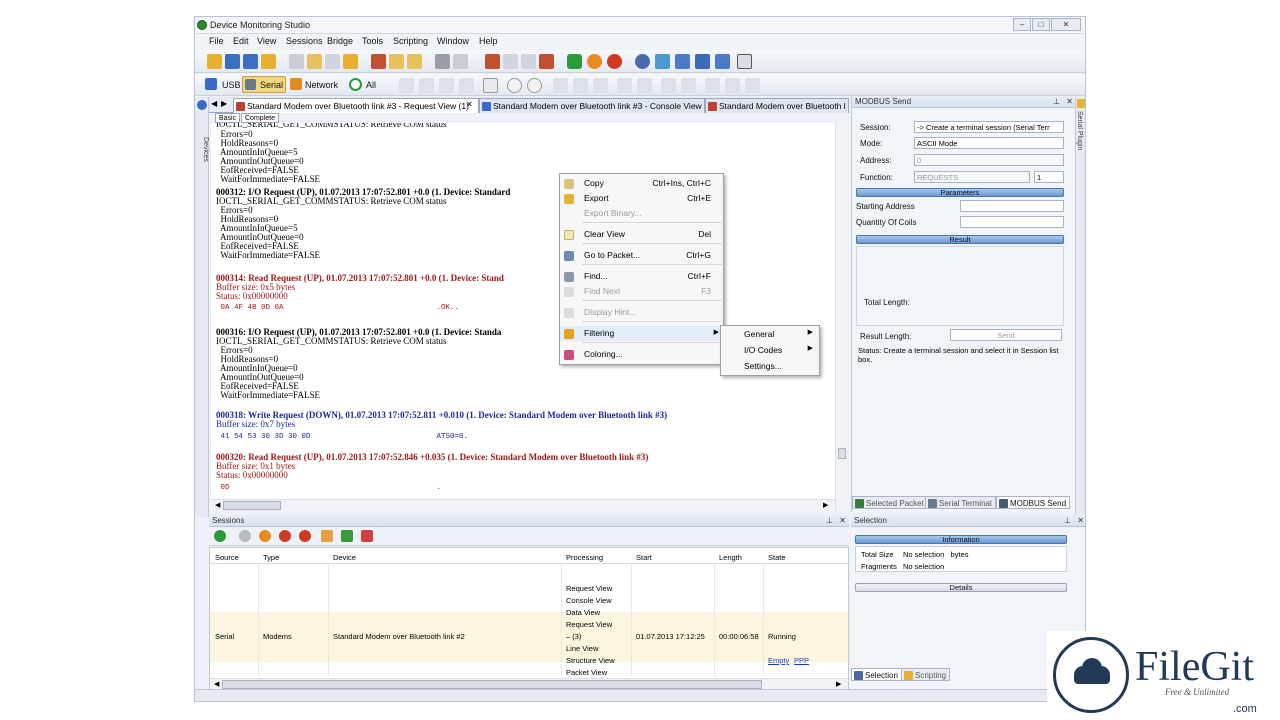 Image resolution: width=1280 pixels, height=720 pixels. What do you see at coordinates (744, 61) in the screenshot?
I see `packet-icon` at bounding box center [744, 61].